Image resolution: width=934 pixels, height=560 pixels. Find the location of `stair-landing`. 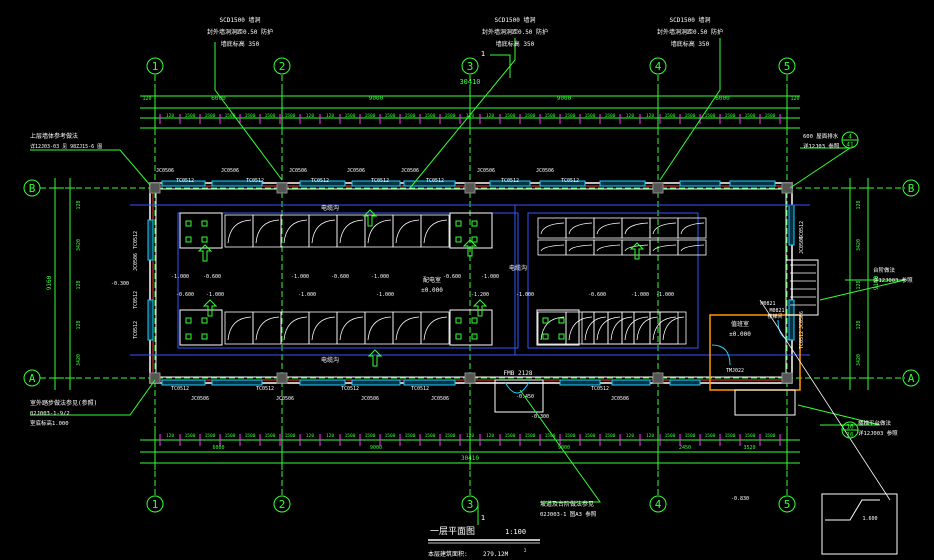

stair-landing is located at coordinates (765, 402).